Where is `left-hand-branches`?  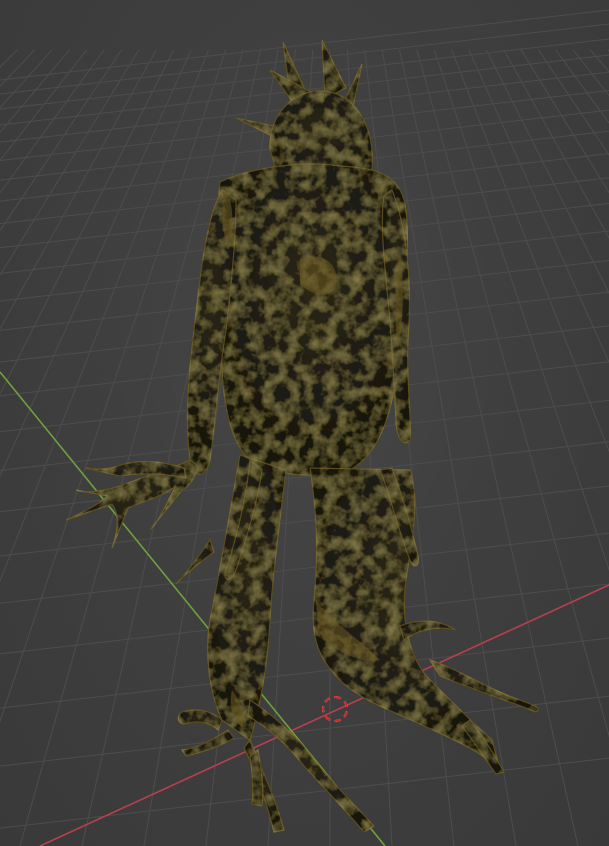 left-hand-branches is located at coordinates (136, 469).